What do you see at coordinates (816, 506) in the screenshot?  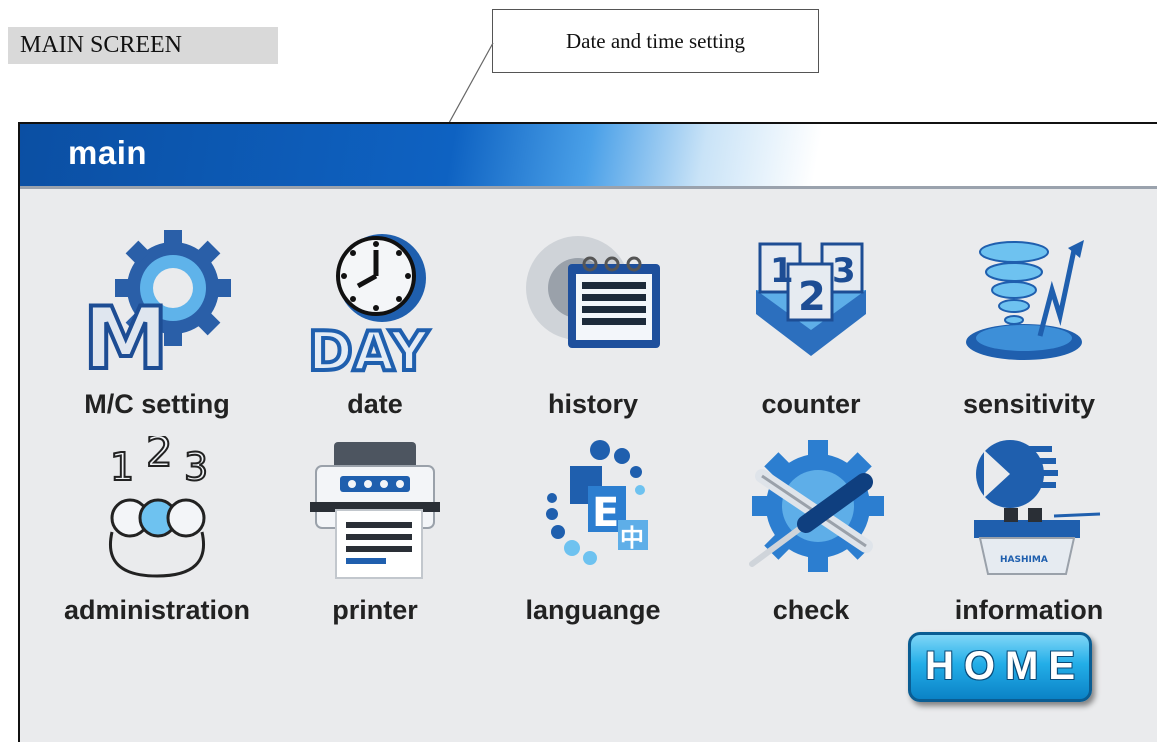 I see `wrench-screwdriver-icon` at bounding box center [816, 506].